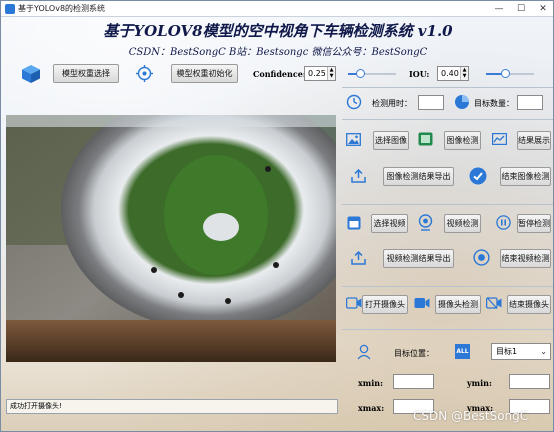 The image size is (554, 432). What do you see at coordinates (413, 381) in the screenshot?
I see `xmin-field` at bounding box center [413, 381].